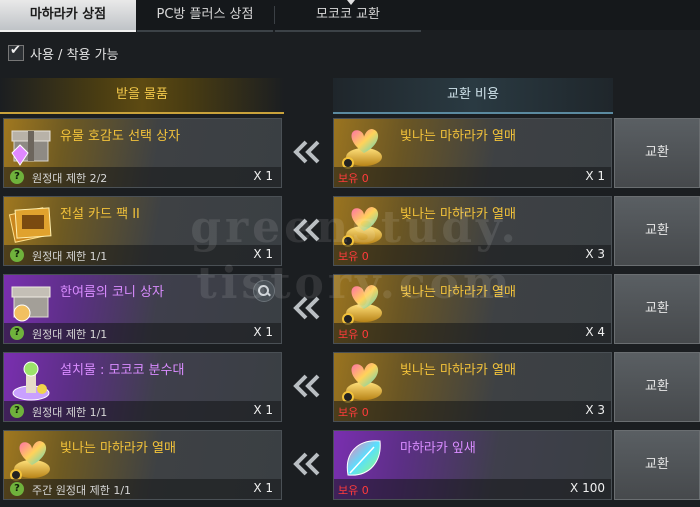 Image resolution: width=700 pixels, height=507 pixels. Describe the element at coordinates (472, 177) in the screenshot. I see `cost-item-footer: 보유 0 X 1` at that location.